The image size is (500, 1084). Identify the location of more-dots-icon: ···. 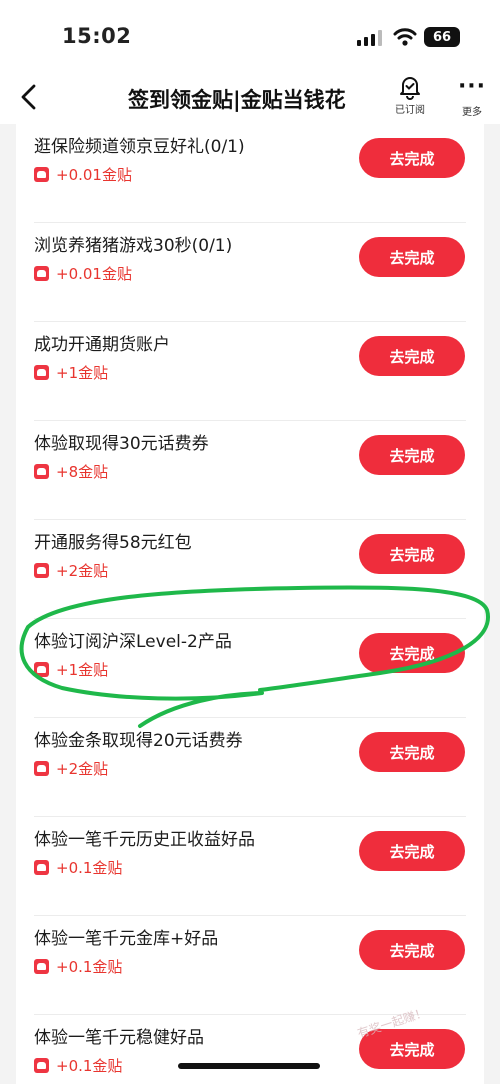
(472, 86).